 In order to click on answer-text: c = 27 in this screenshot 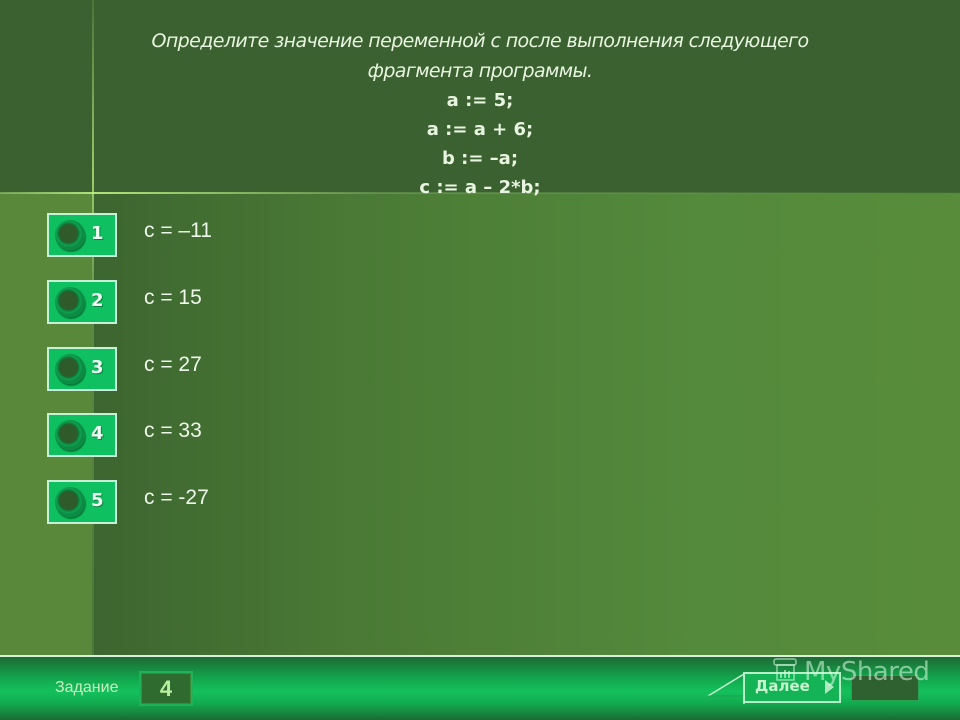, I will do `click(173, 364)`.